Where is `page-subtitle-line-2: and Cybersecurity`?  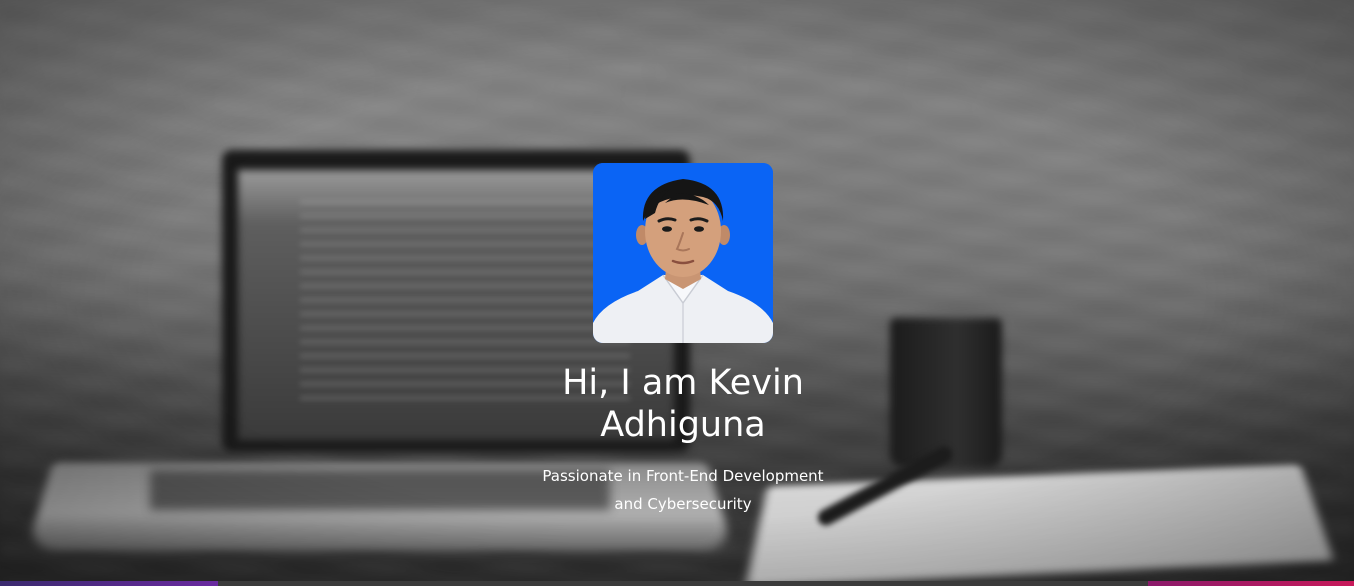
page-subtitle-line-2: and Cybersecurity is located at coordinates (683, 504).